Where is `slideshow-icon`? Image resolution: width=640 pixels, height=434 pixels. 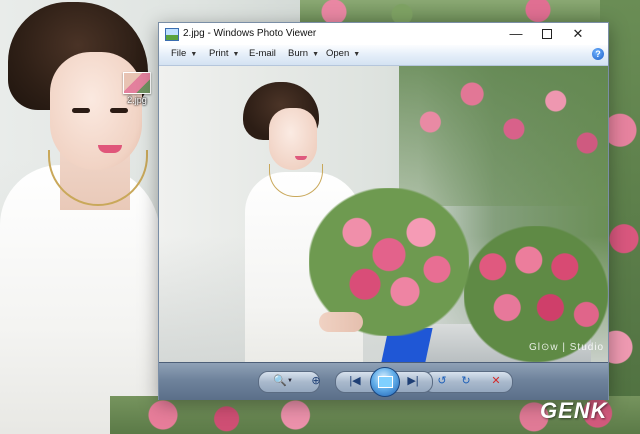 slideshow-icon is located at coordinates (385, 382).